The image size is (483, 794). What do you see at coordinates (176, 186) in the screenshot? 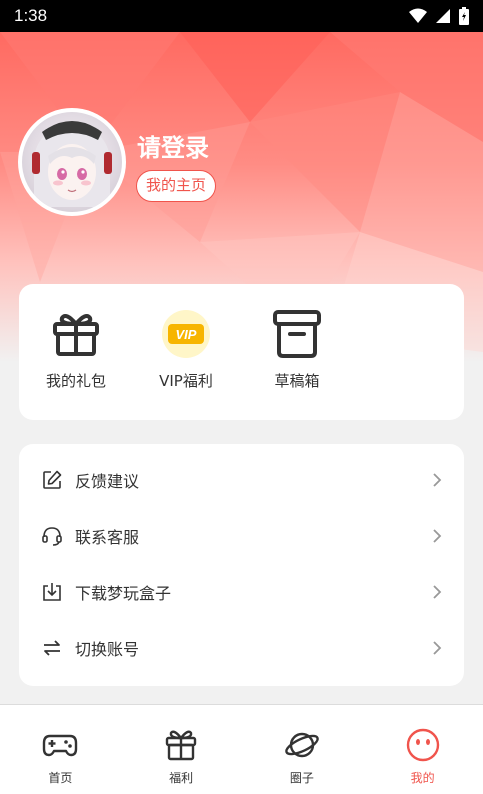
I see `my-homepage-button: 我的主页` at bounding box center [176, 186].